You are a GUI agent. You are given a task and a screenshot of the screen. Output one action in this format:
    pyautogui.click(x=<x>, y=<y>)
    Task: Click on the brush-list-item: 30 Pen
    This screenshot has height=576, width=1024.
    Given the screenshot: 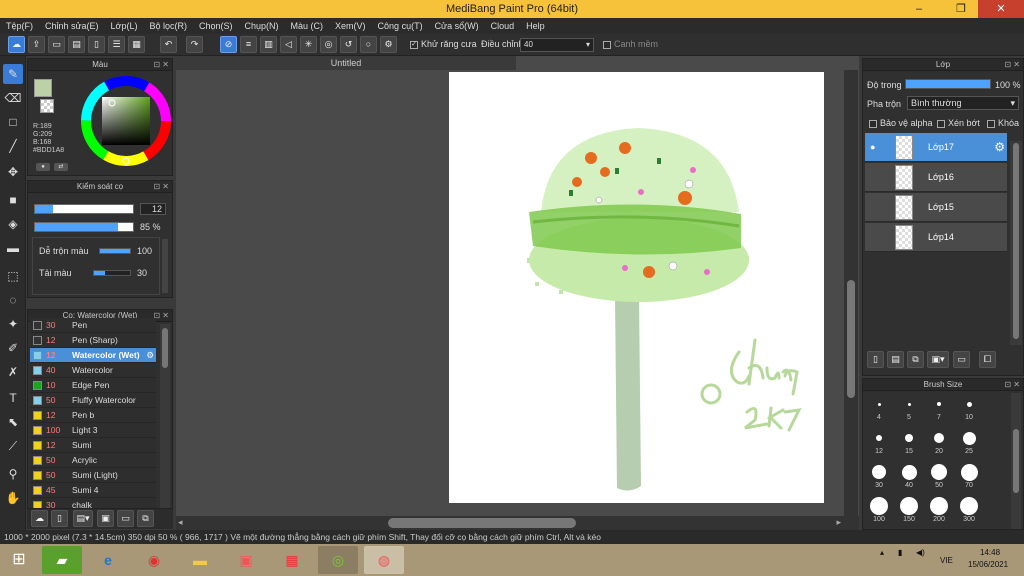 What is the action you would take?
    pyautogui.click(x=93, y=325)
    